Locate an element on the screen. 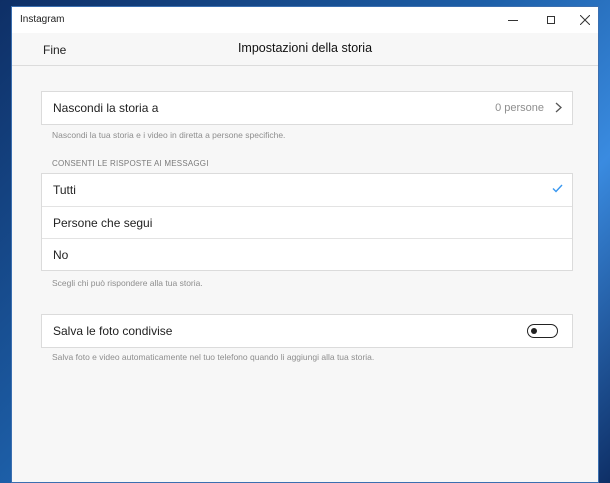 This screenshot has width=610, height=483. minimize-button is located at coordinates (513, 20).